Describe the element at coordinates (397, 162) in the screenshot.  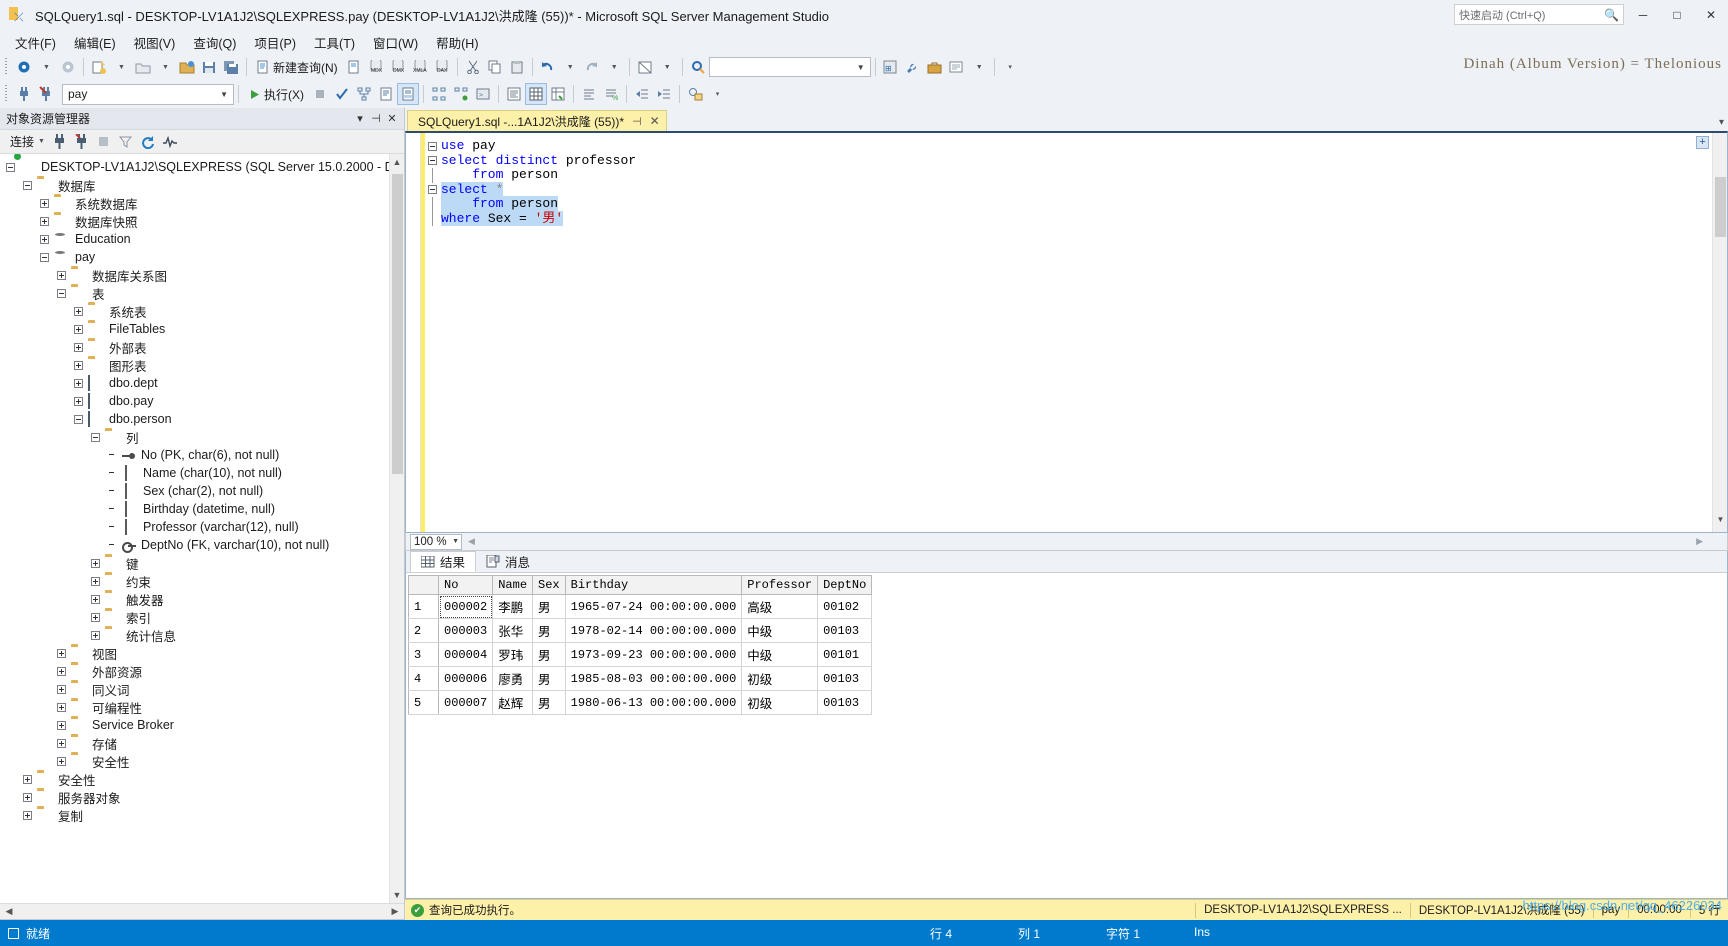
I see `scroll-up-icon: ▲` at that location.